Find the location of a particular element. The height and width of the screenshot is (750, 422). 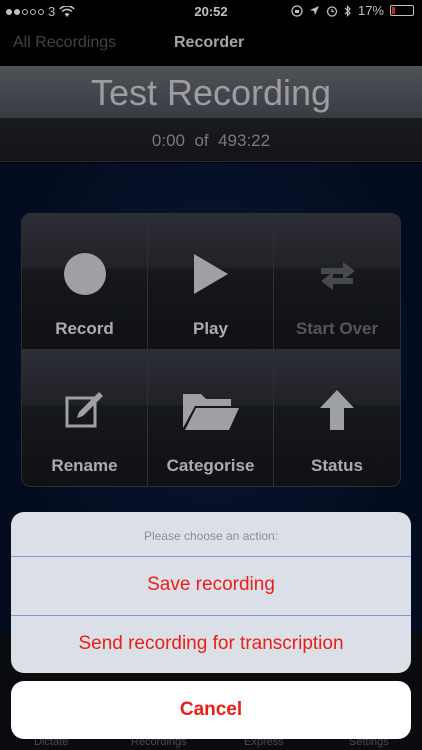

send-for-transcription-button: Send recording for transcription is located at coordinates (211, 644).